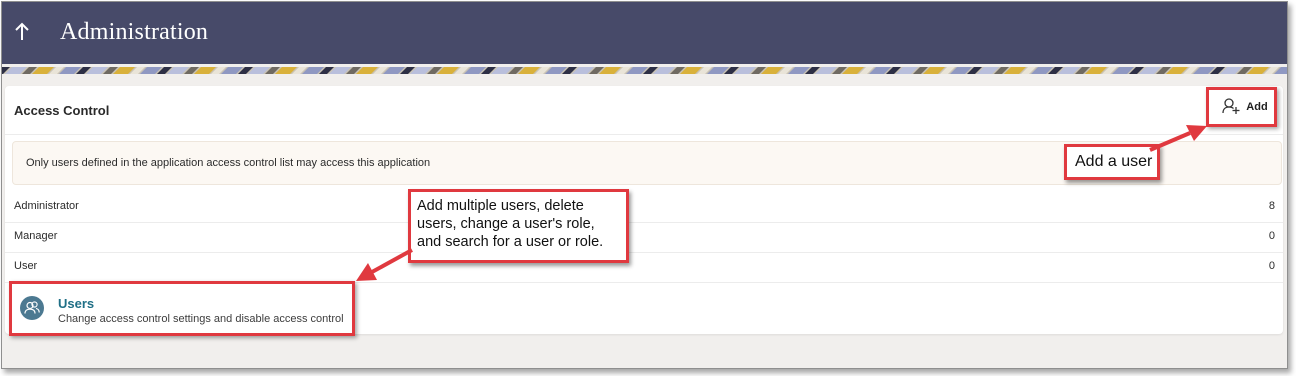  I want to click on users-link-highlight, so click(182, 308).